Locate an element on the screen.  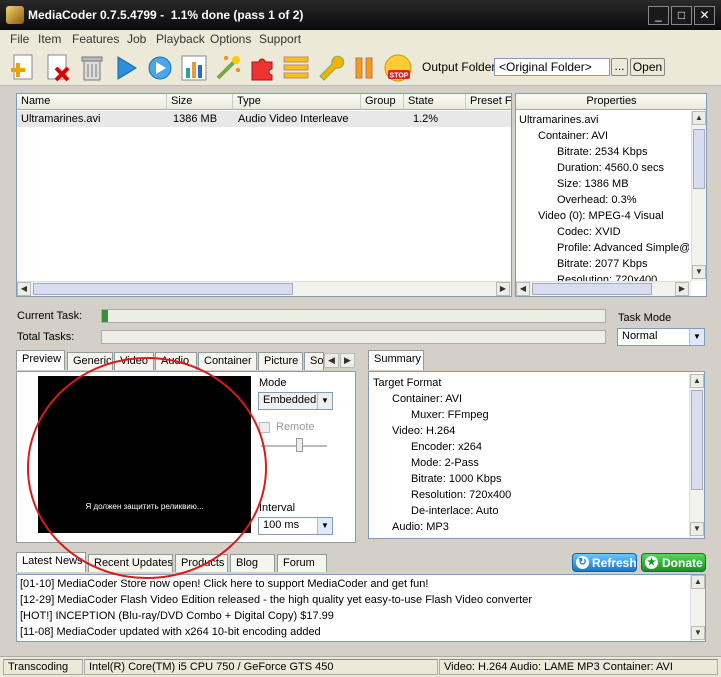
tab-picture: Picture is located at coordinates (280, 361).